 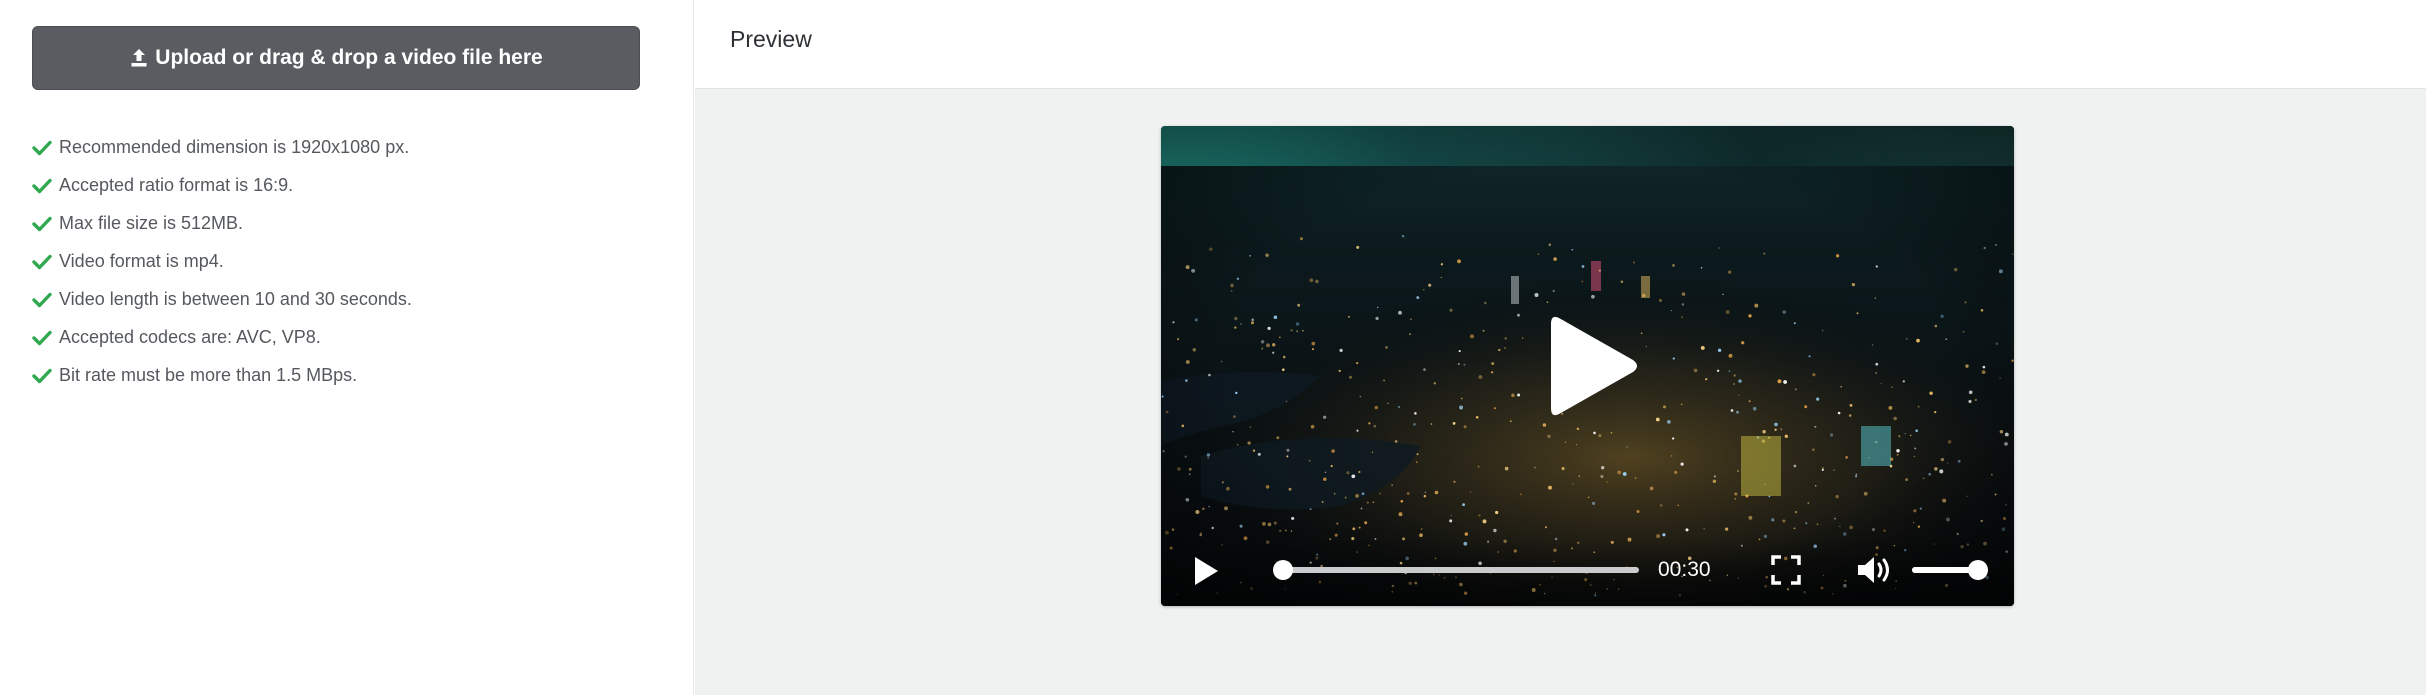 What do you see at coordinates (1875, 570) in the screenshot?
I see `volume-icon` at bounding box center [1875, 570].